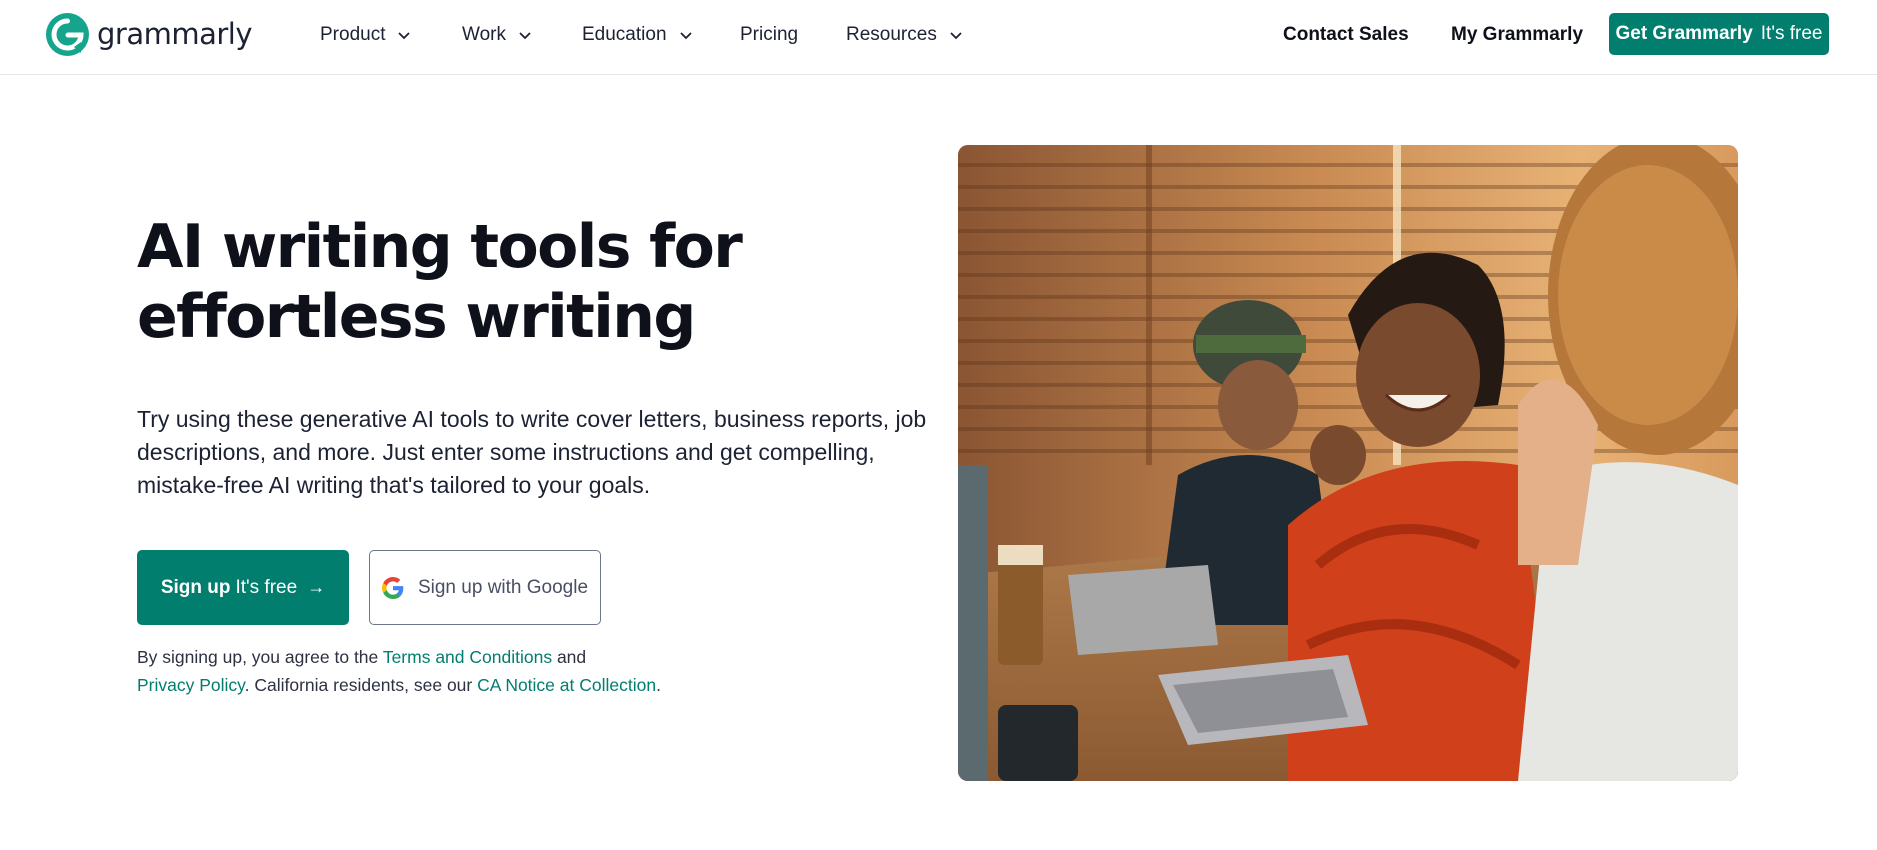 The width and height of the screenshot is (1877, 850). I want to click on hero-title: AI writing tools for effortless writing, so click(447, 282).